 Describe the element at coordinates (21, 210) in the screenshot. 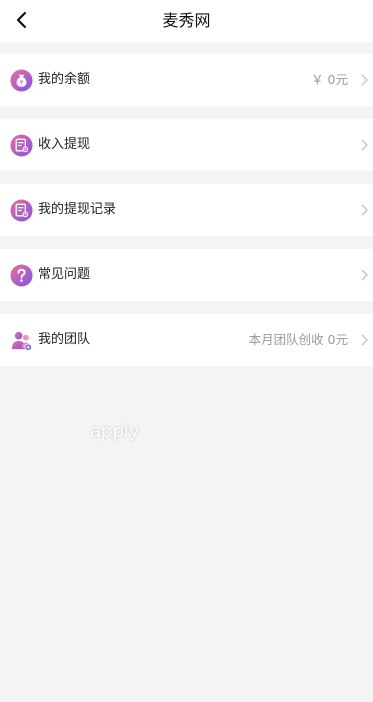

I see `record-document-icon` at that location.